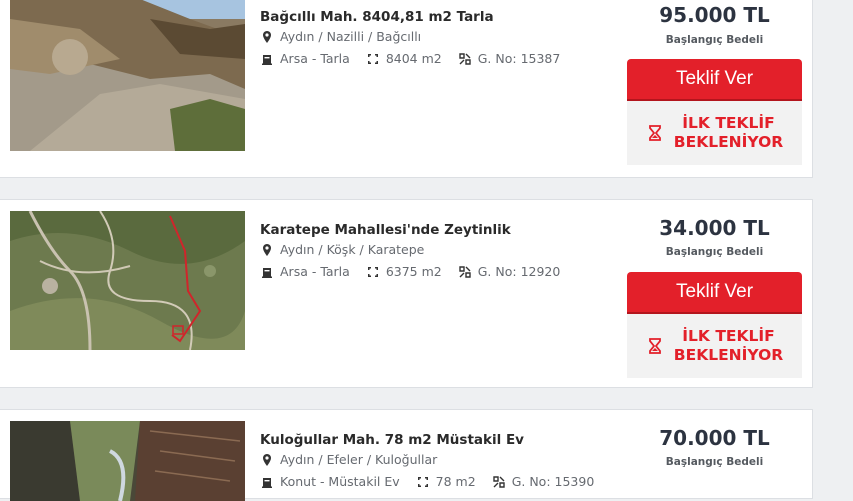 This screenshot has height=501, width=853. I want to click on listing-location: Aydın / Köşk / Karatepe, so click(342, 249).